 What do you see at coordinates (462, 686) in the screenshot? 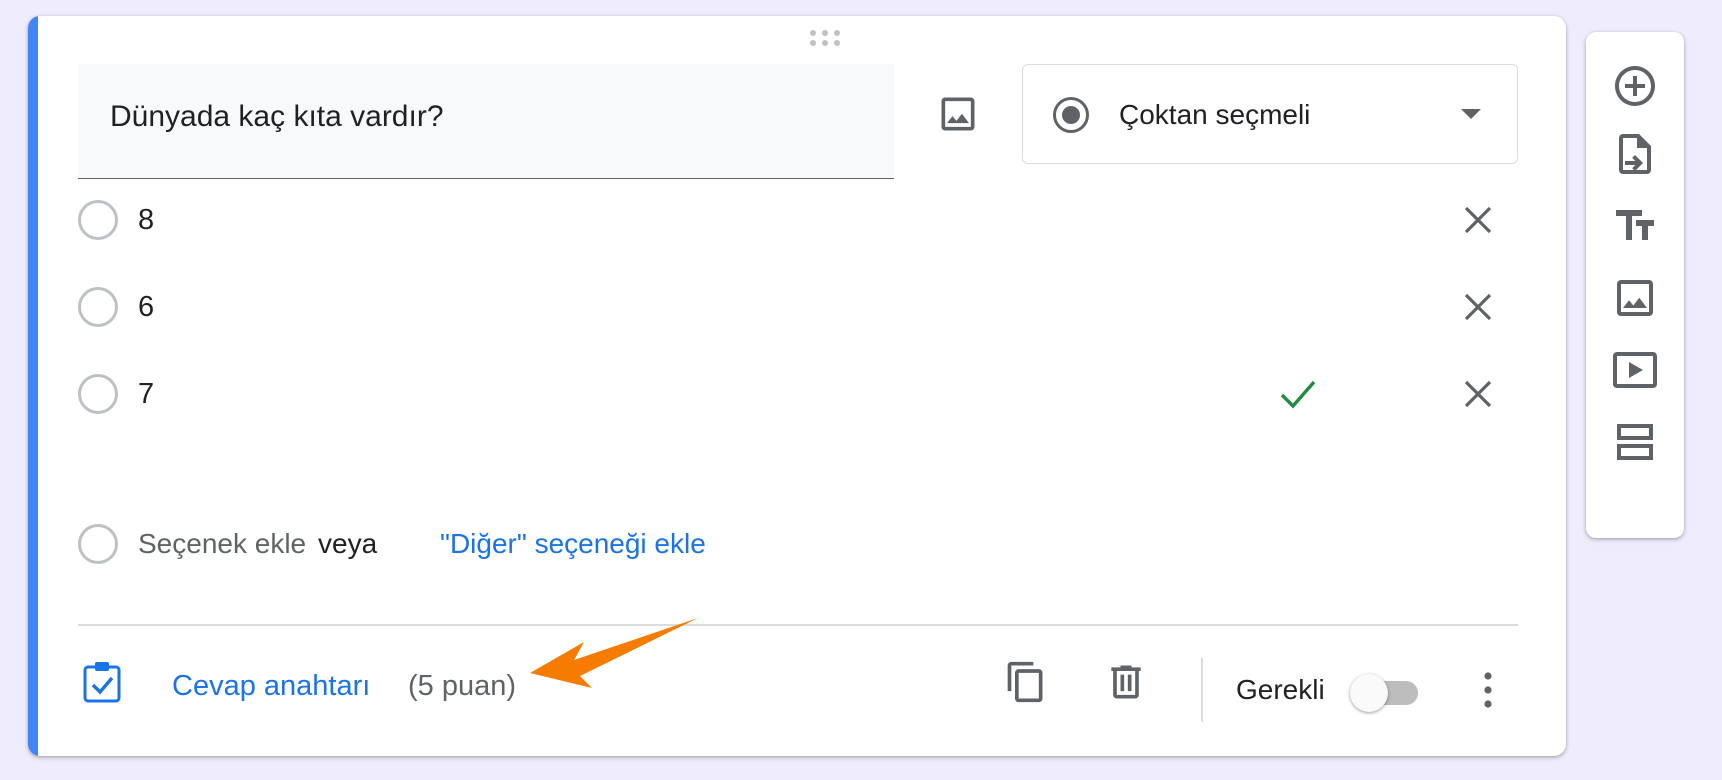
I see `points-label: (5 puan)` at bounding box center [462, 686].